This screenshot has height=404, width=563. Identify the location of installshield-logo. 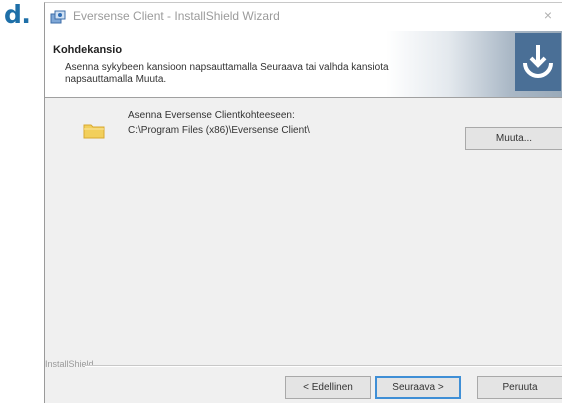
(538, 62).